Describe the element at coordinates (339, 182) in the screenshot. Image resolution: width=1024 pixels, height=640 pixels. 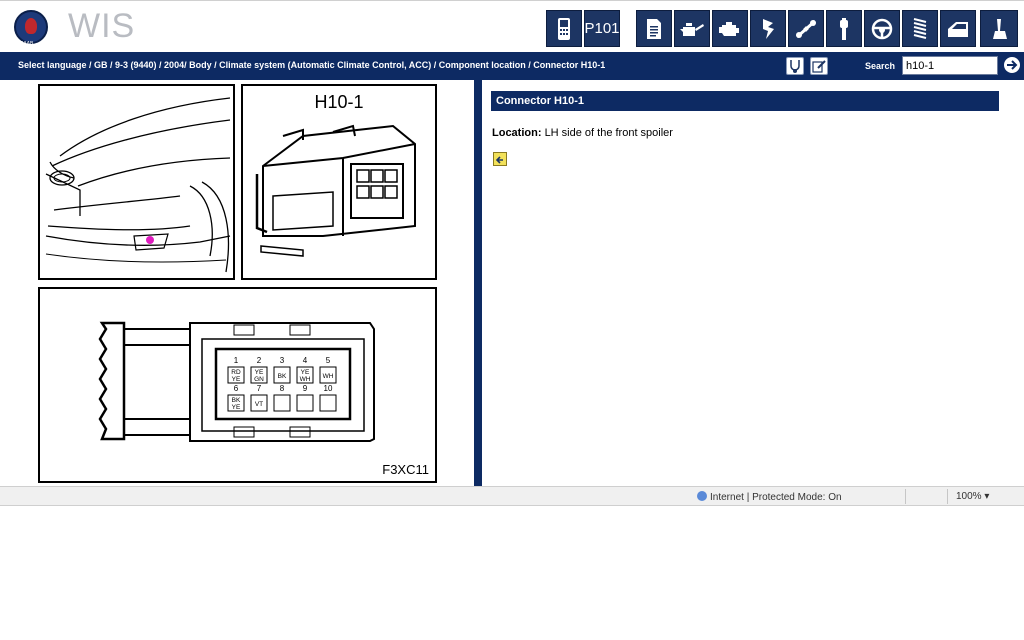
I see `connector-3d-figure: H10-1` at that location.